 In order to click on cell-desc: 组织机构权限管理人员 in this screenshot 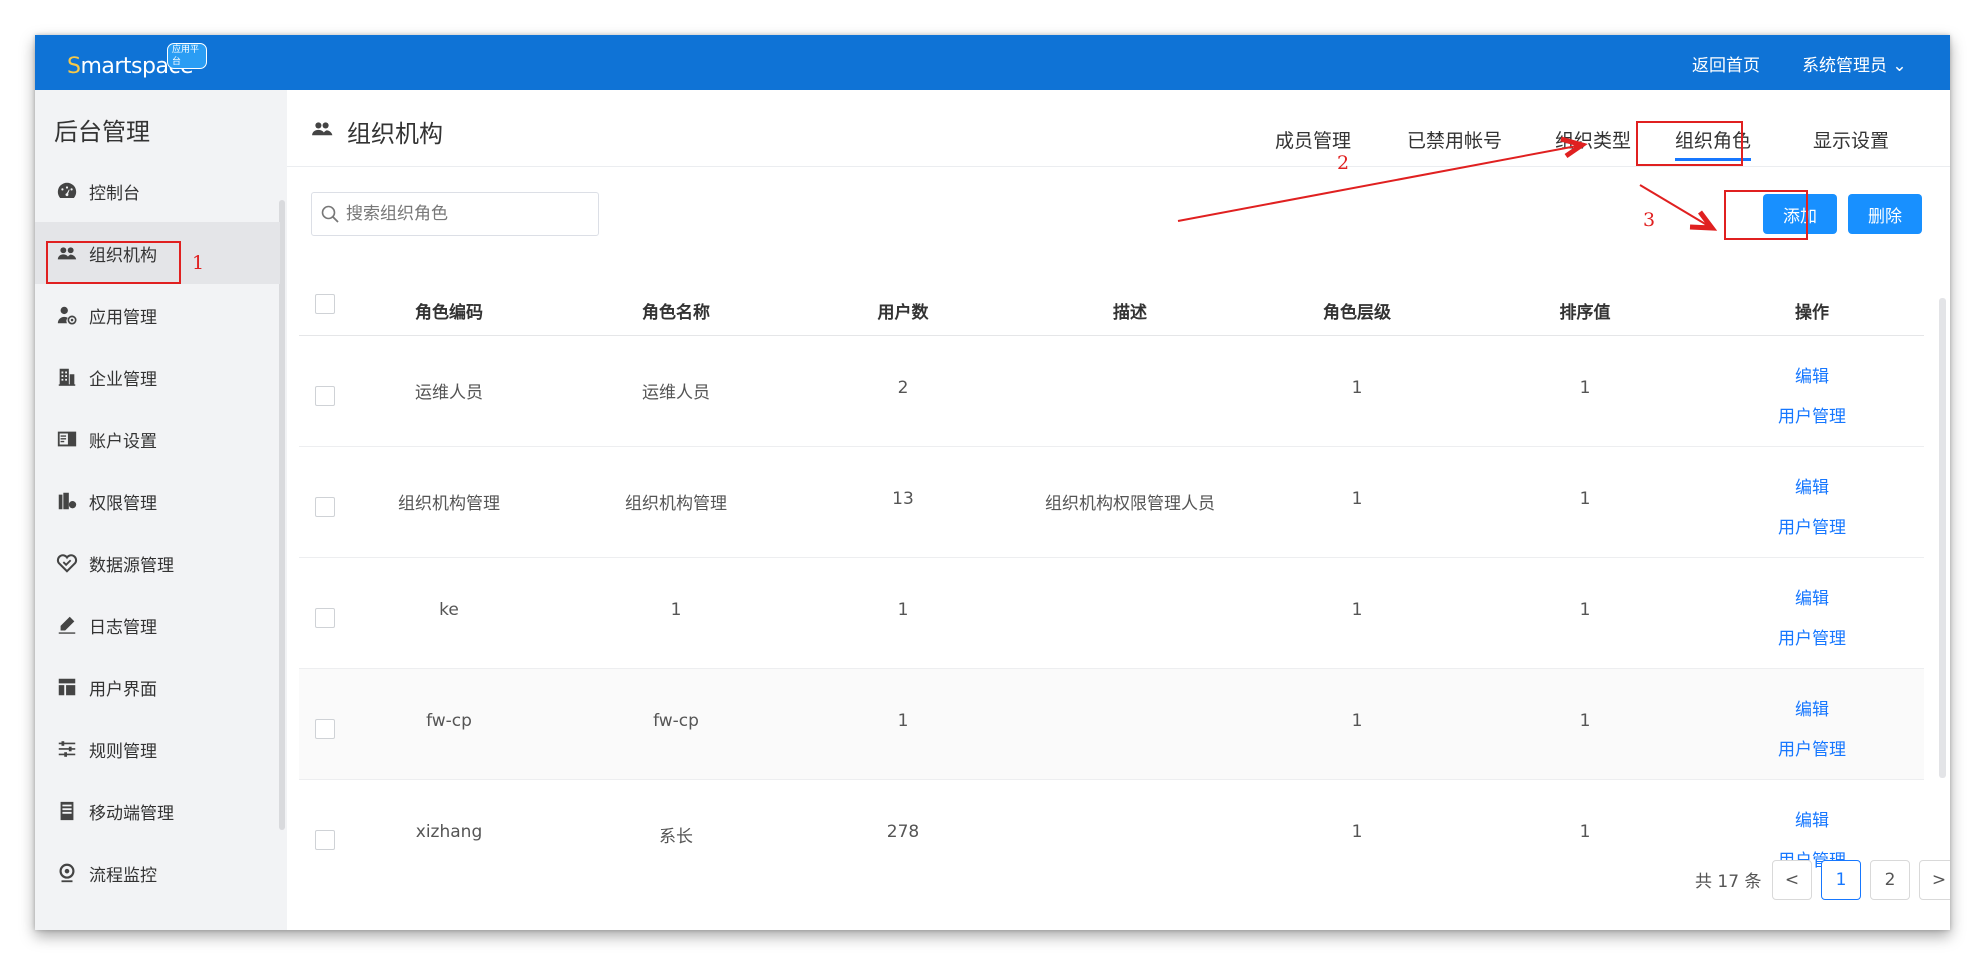, I will do `click(1130, 504)`.